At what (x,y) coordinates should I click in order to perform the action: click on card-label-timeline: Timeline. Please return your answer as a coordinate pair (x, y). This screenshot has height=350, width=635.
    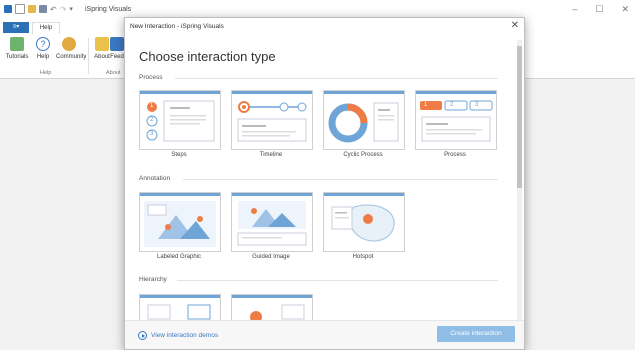
    Looking at the image, I should click on (271, 155).